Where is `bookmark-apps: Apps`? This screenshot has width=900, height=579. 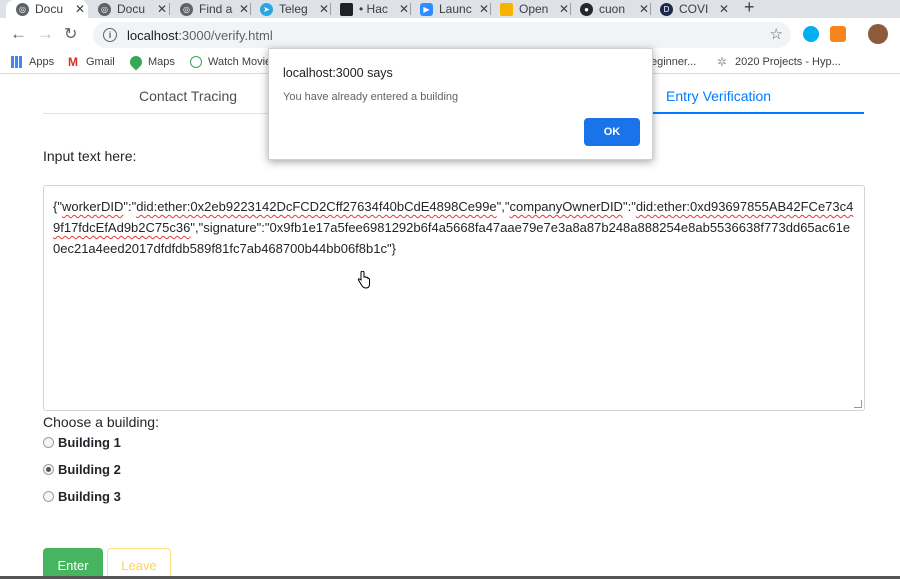
bookmark-apps: Apps is located at coordinates (32, 62).